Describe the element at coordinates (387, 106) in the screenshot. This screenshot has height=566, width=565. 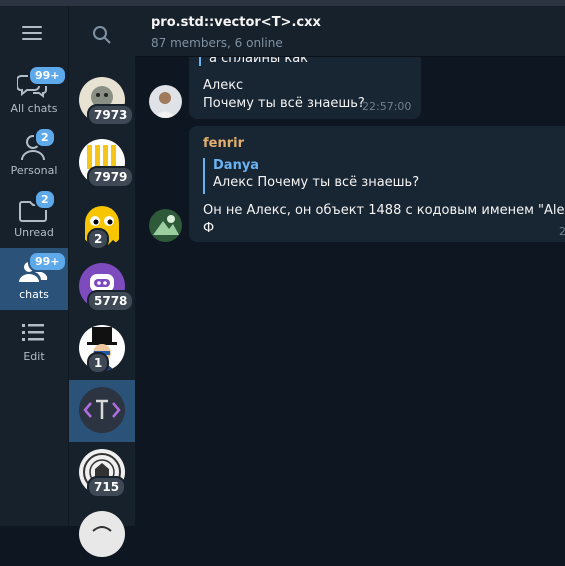
I see `message-time: 22:57:00` at that location.